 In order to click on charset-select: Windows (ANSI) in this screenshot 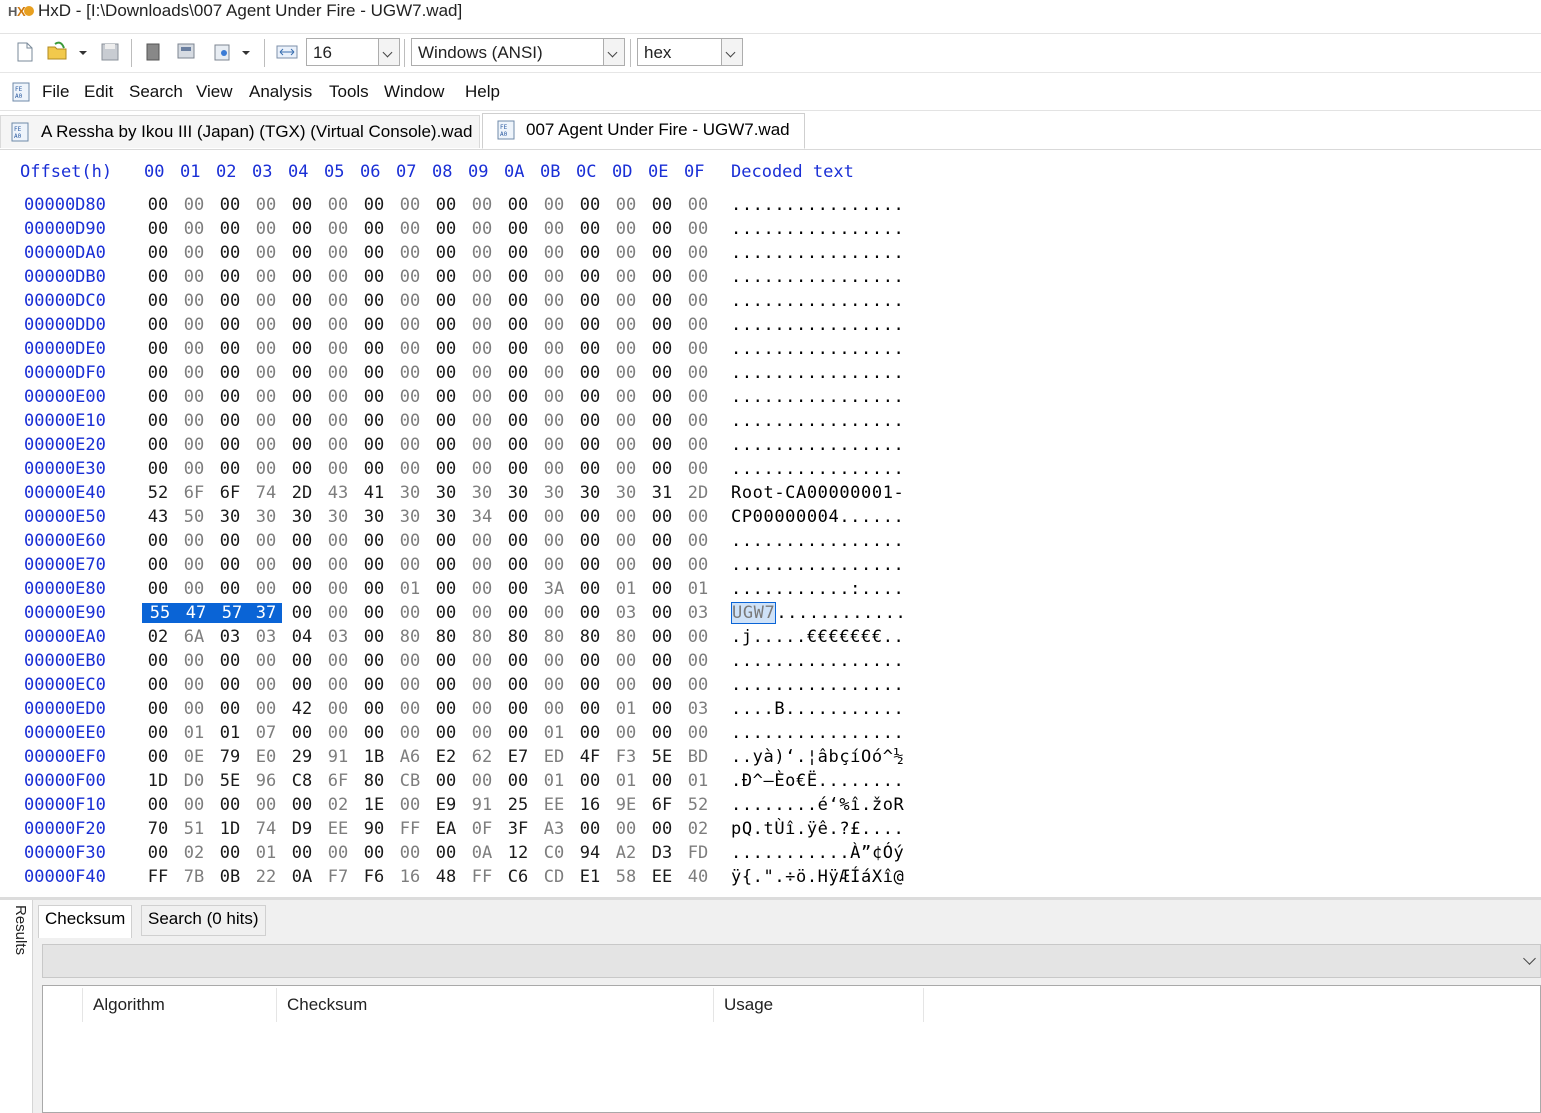, I will do `click(518, 52)`.